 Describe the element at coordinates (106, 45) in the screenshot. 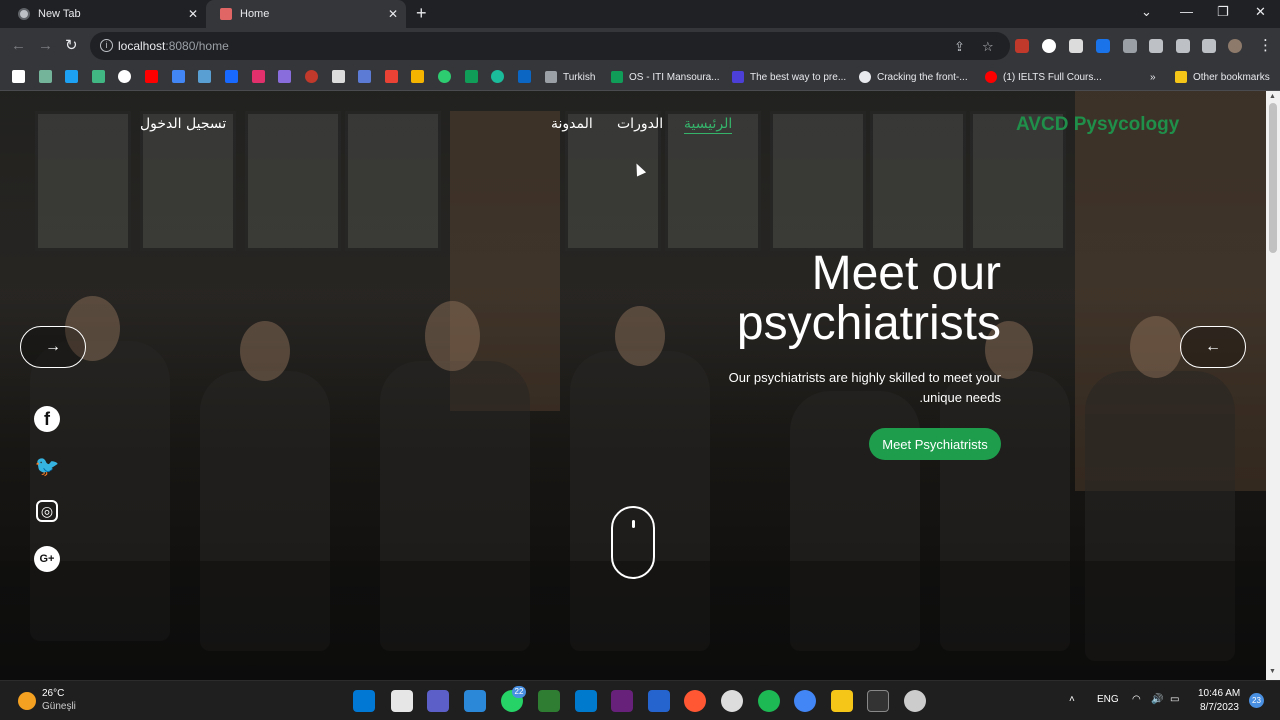

I see `site-info-icon: i` at that location.